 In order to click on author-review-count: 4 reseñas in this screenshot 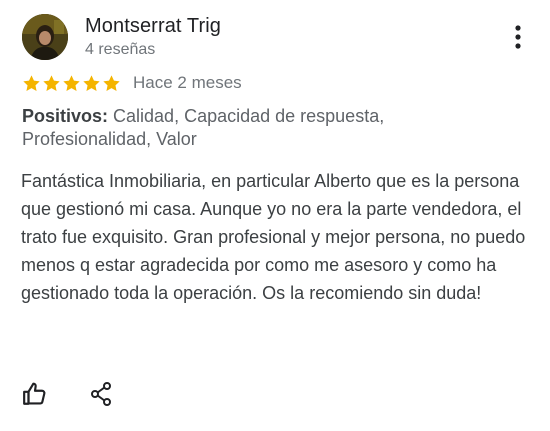, I will do `click(120, 49)`.